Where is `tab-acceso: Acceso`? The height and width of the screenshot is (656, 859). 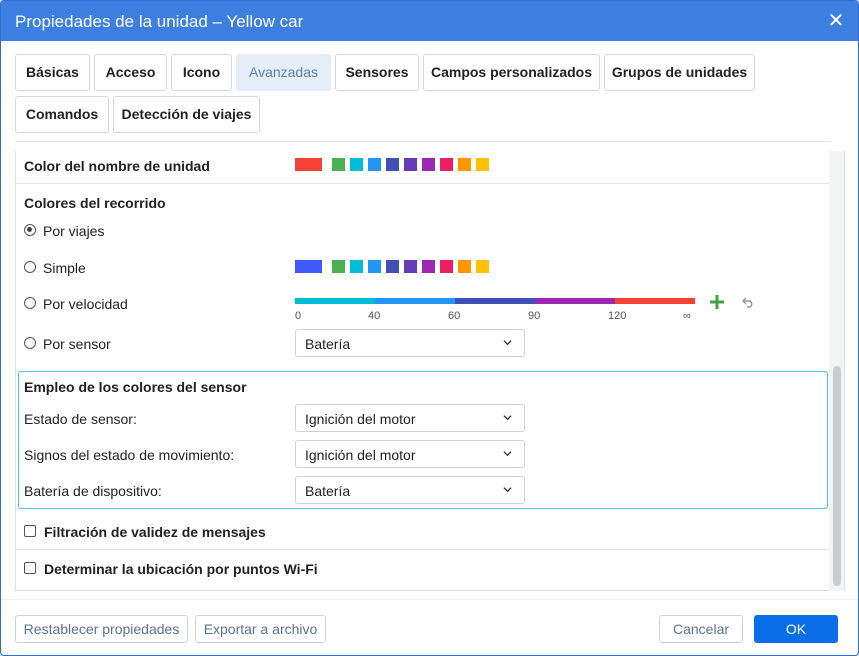
tab-acceso: Acceso is located at coordinates (130, 72).